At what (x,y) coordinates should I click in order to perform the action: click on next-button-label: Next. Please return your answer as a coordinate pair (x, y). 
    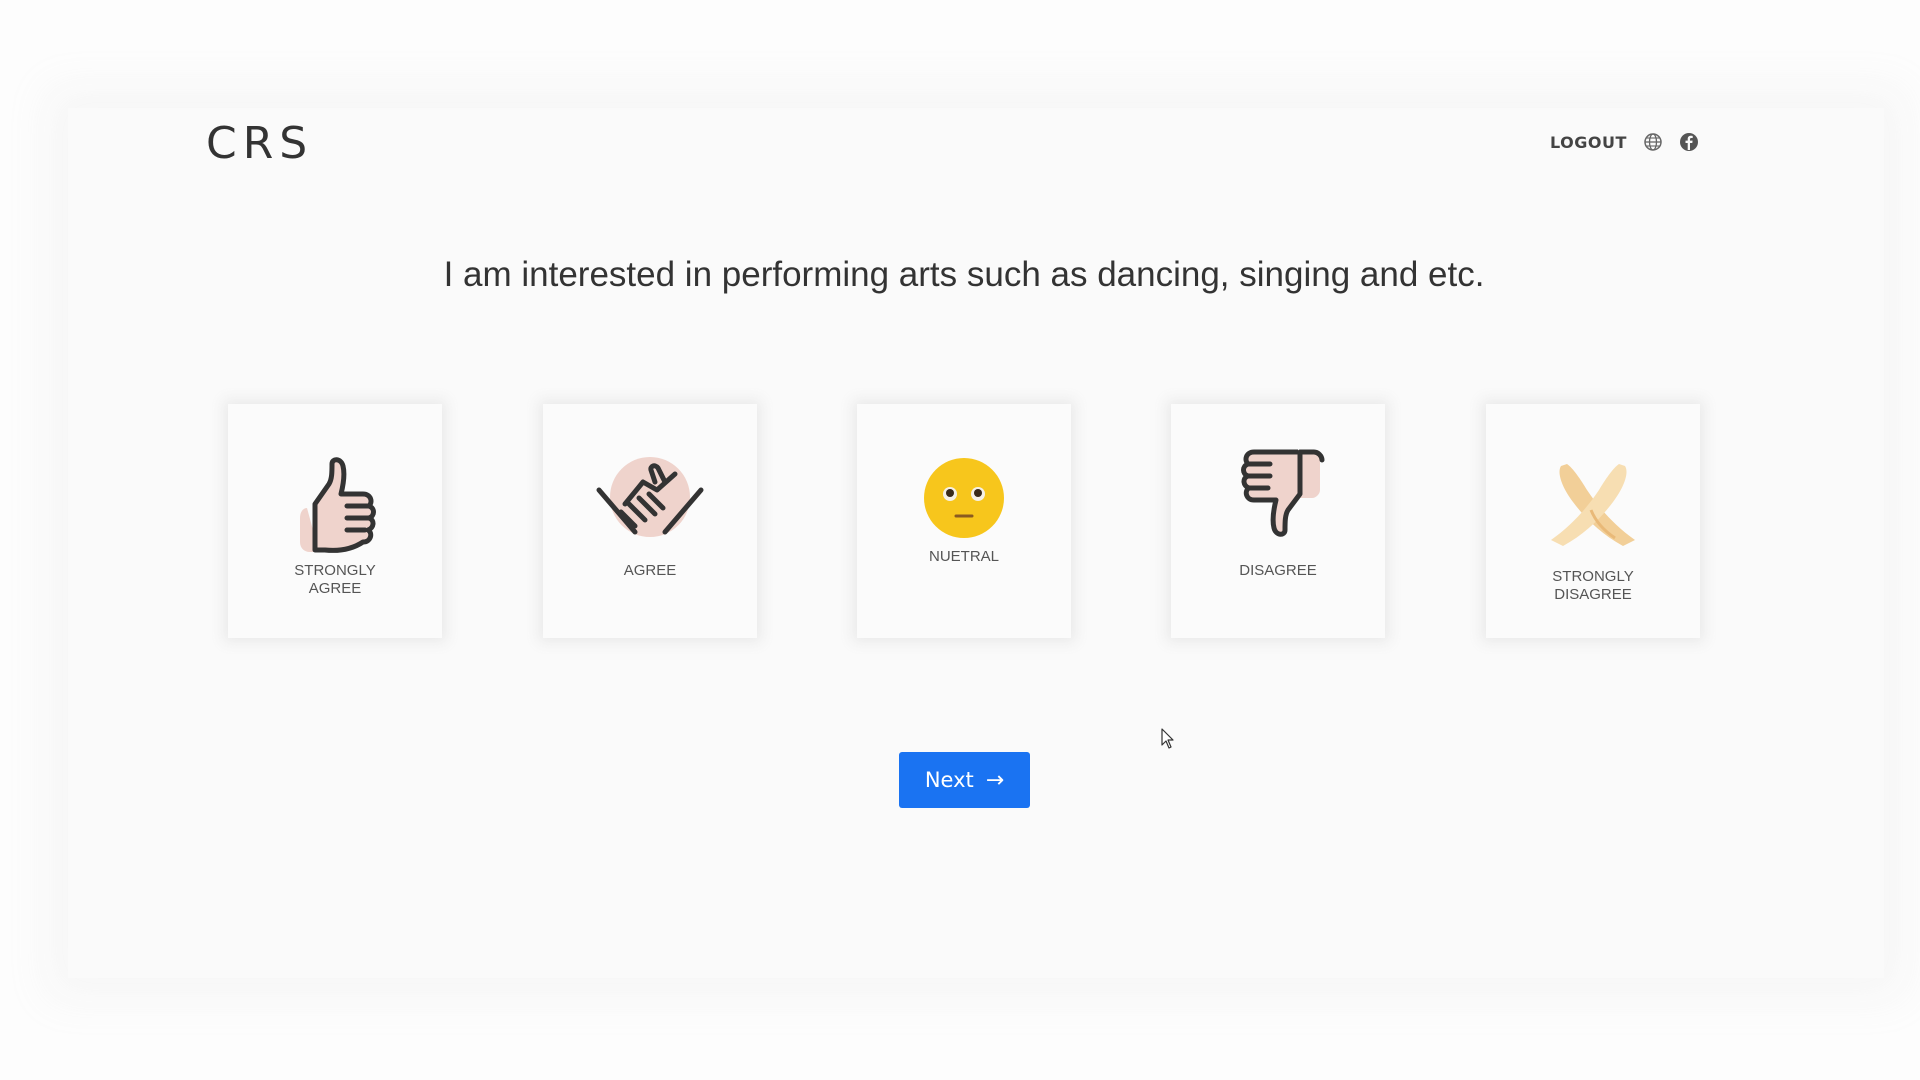
    Looking at the image, I should click on (949, 780).